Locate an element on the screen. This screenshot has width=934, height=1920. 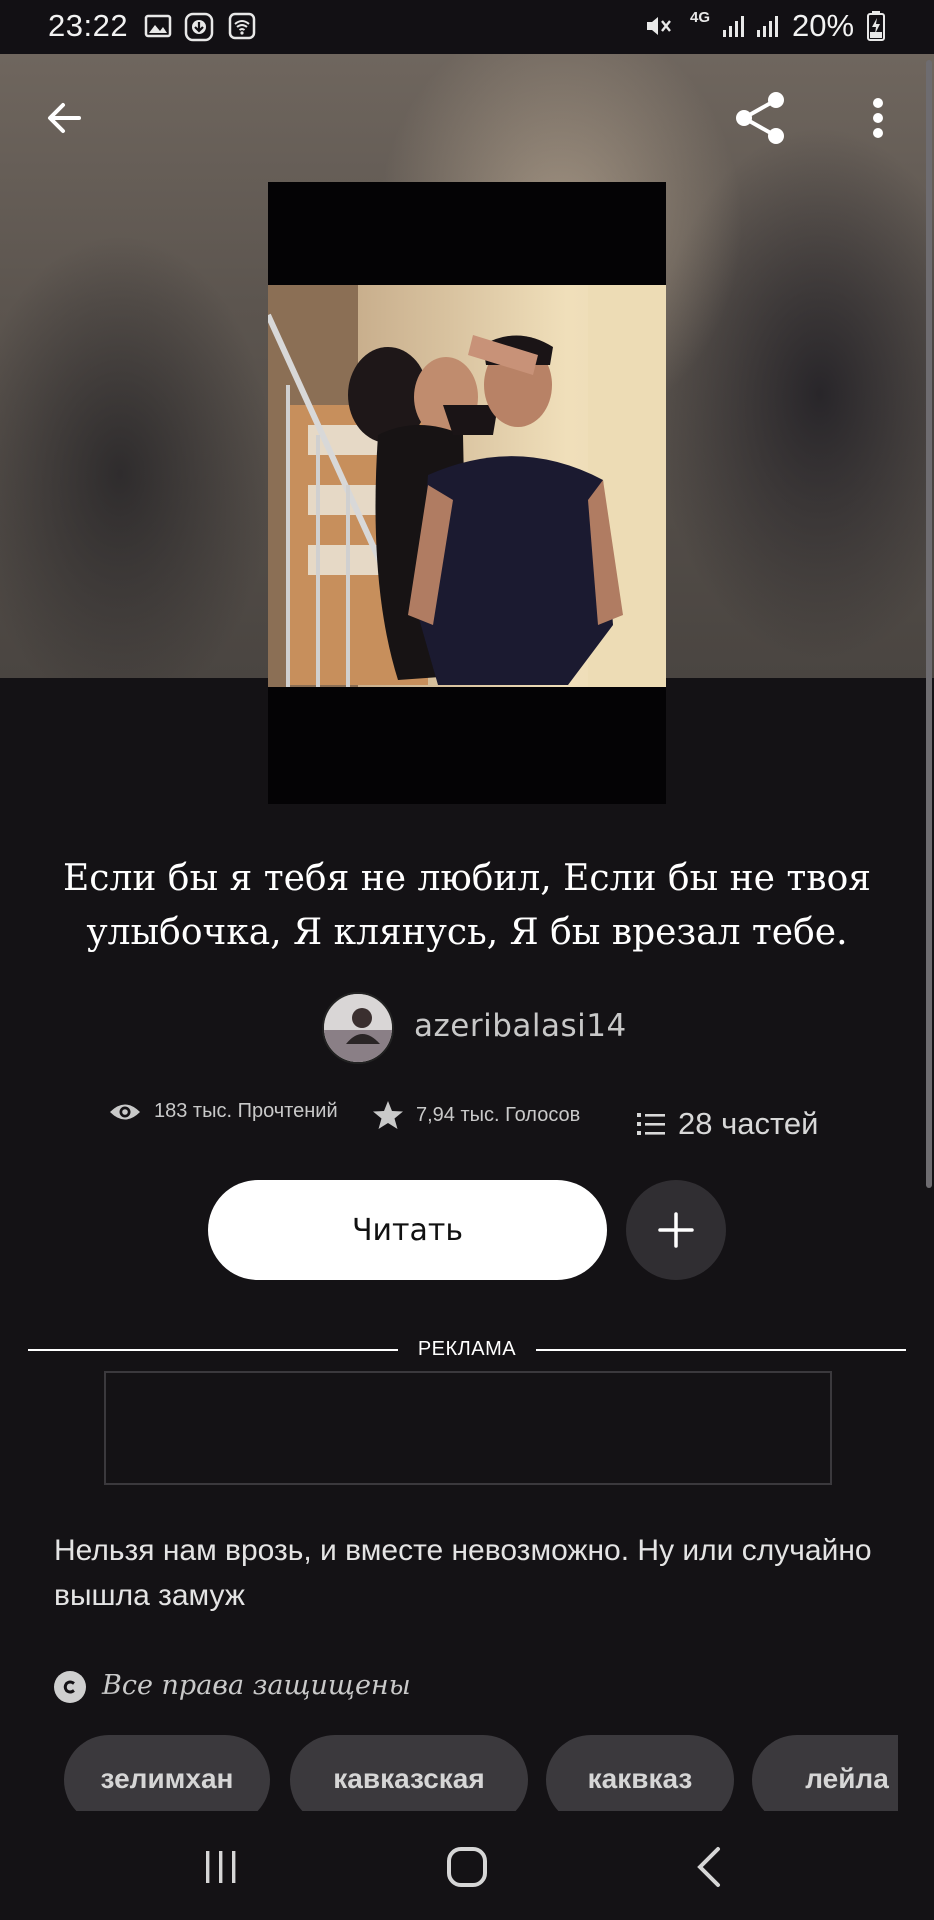
status-time: 23:22 is located at coordinates (88, 25).